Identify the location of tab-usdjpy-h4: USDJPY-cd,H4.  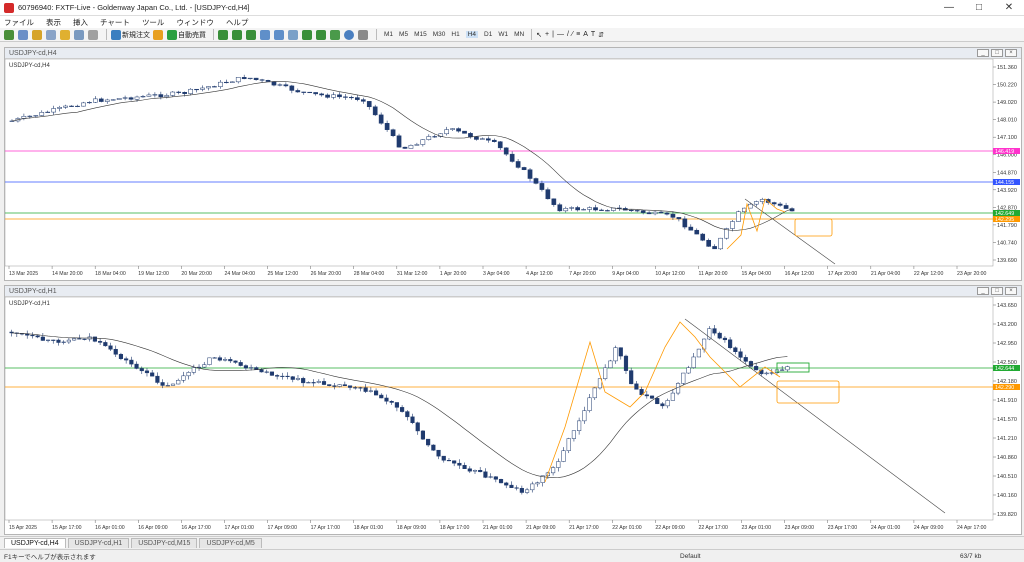
(35, 543).